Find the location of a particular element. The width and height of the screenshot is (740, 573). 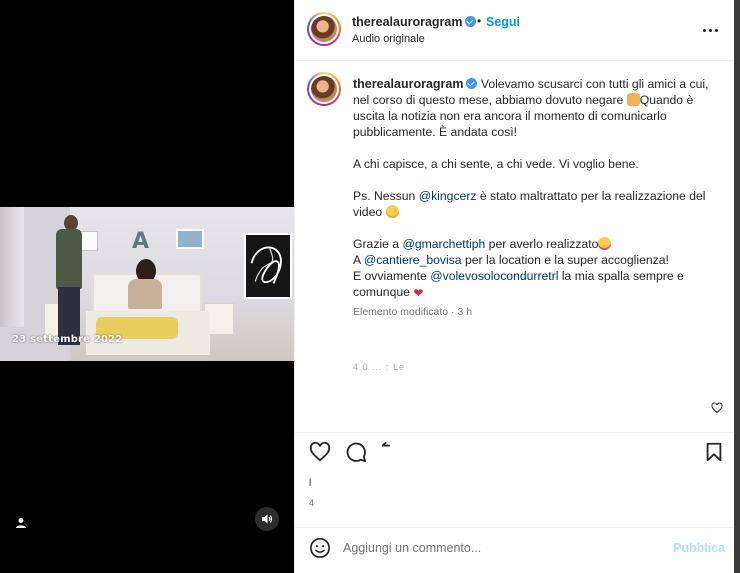

video-person-woman-body is located at coordinates (145, 294).